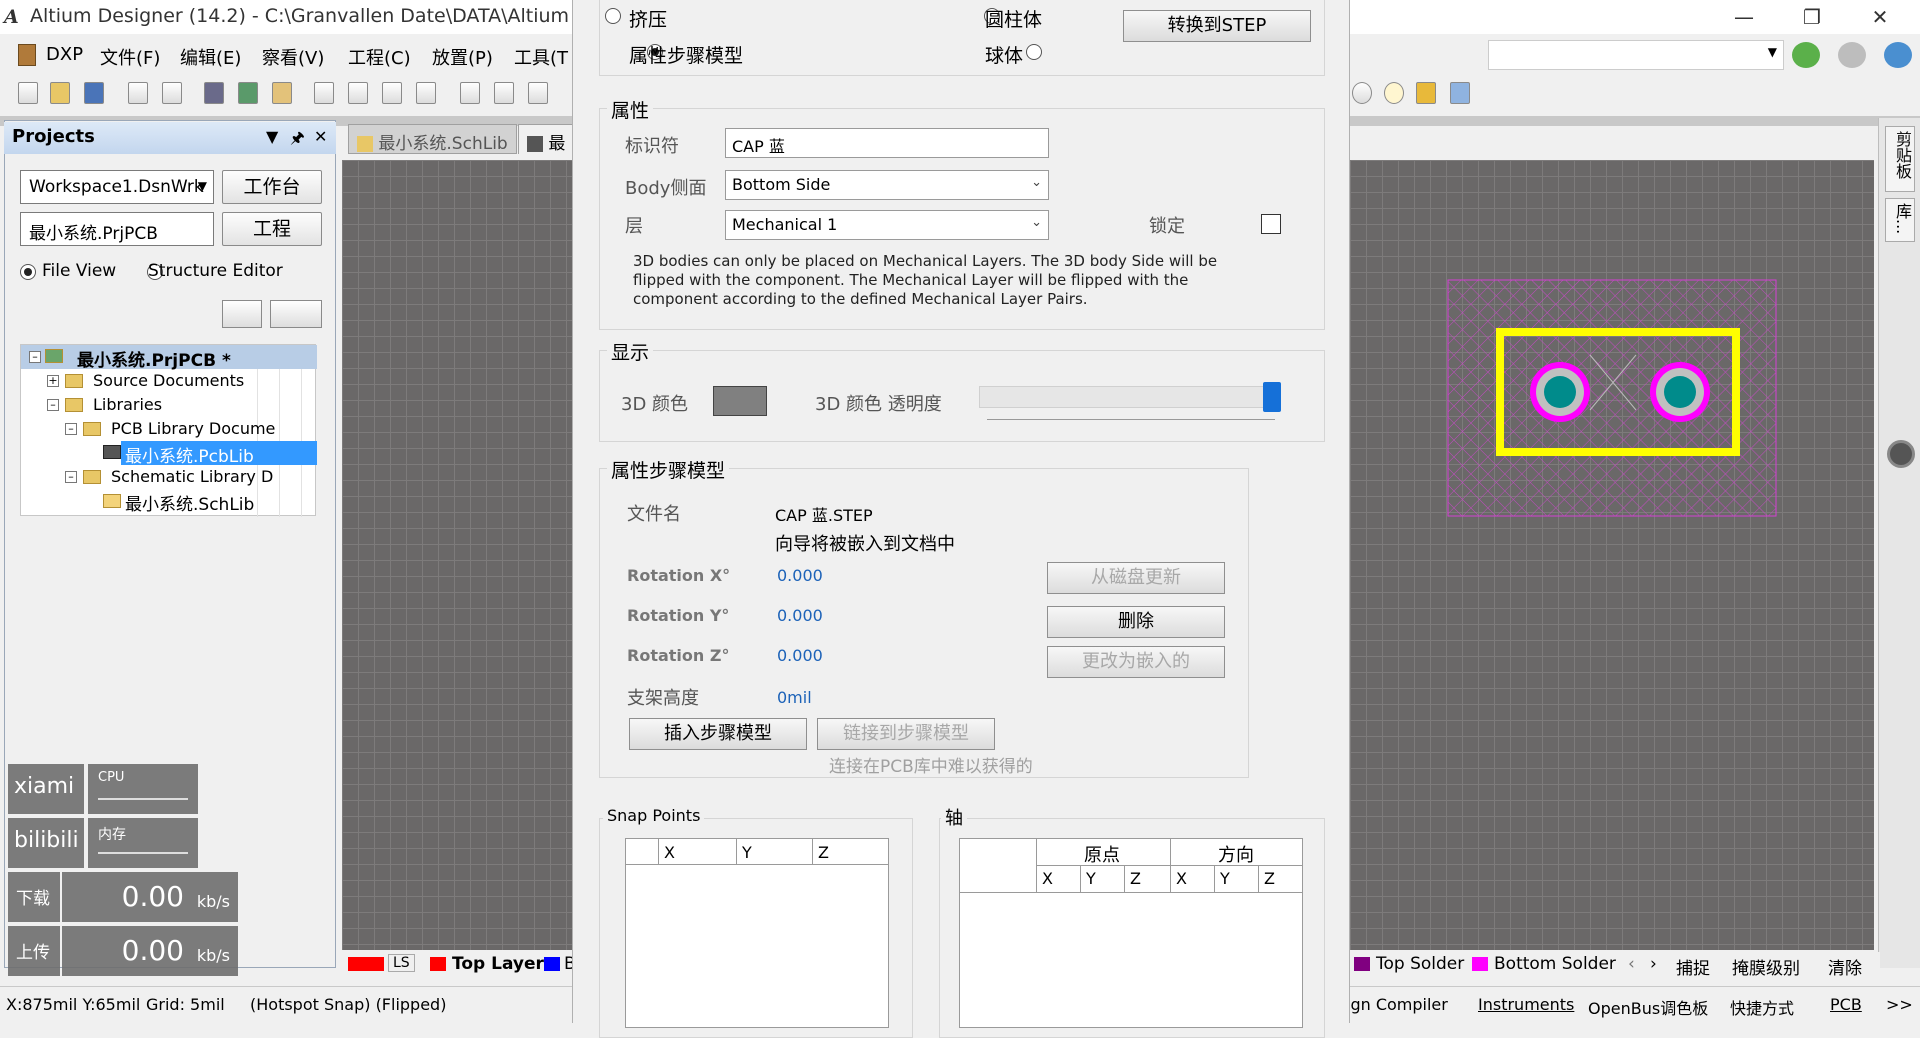  I want to click on panel-shortcuts: 快捷方式, so click(1762, 1007).